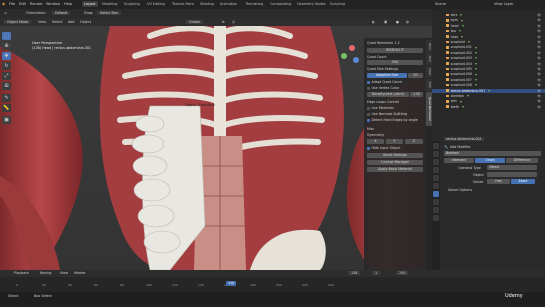 Image resolution: width=545 pixels, height=307 pixels. I want to click on view-layer-properties-icon, so click(436, 170).